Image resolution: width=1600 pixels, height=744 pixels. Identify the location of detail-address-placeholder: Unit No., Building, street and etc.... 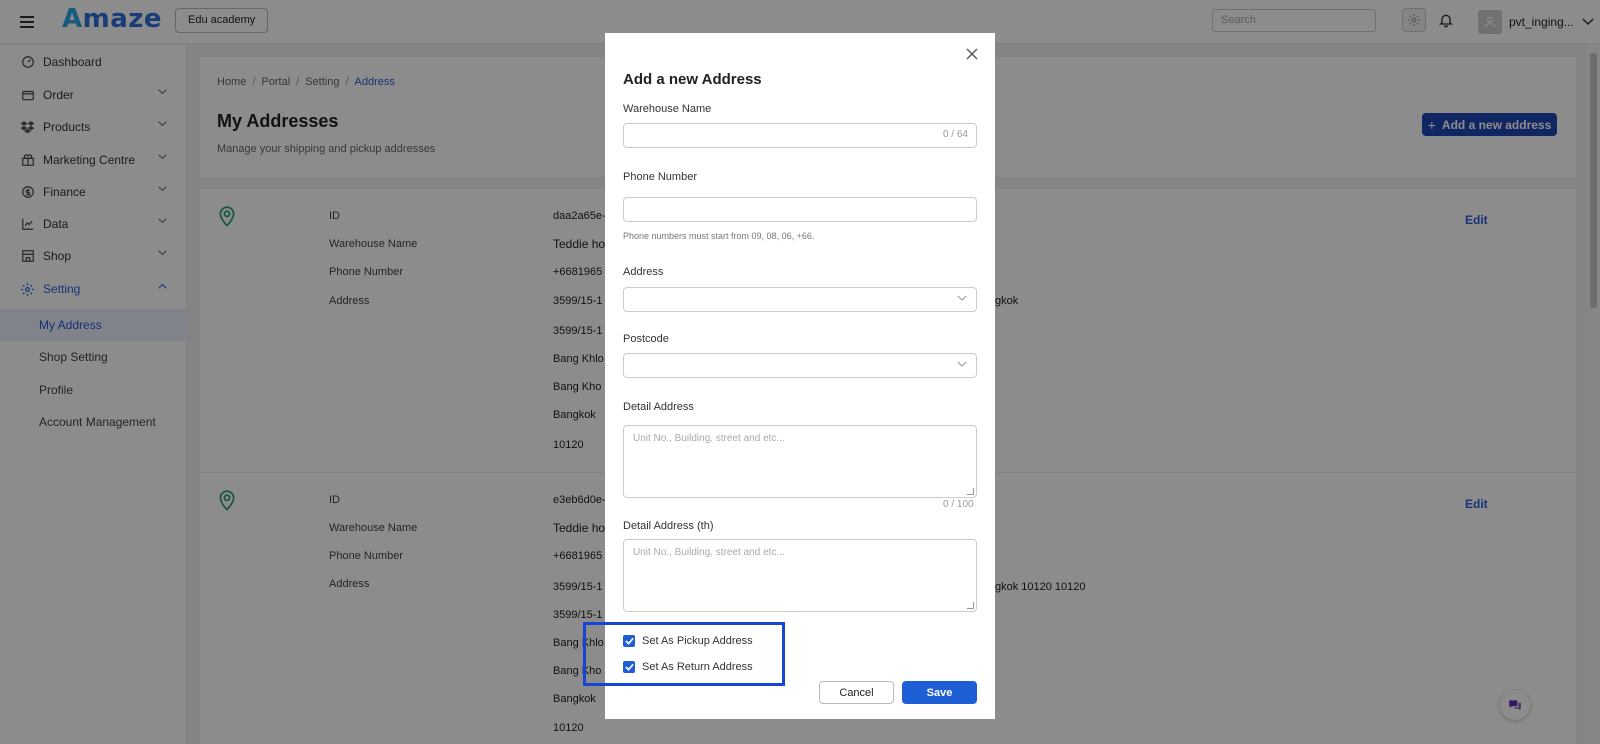
(709, 438).